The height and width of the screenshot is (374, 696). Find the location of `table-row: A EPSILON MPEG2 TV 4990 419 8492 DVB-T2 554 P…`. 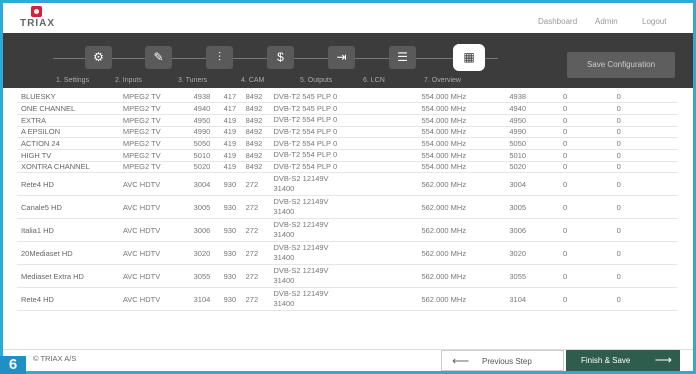

table-row: A EPSILON MPEG2 TV 4990 419 8492 DVB-T2 554 P… is located at coordinates (347, 132).